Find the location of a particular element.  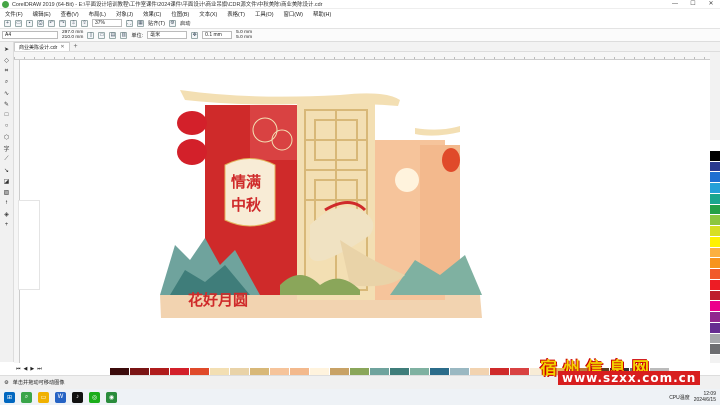

start-icon: ⊞ is located at coordinates (9, 397).